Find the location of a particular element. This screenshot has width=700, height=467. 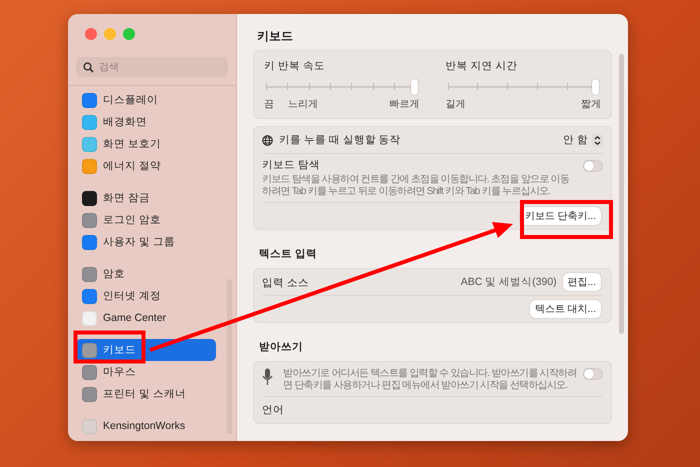

scale-label: 느리게 is located at coordinates (303, 104).